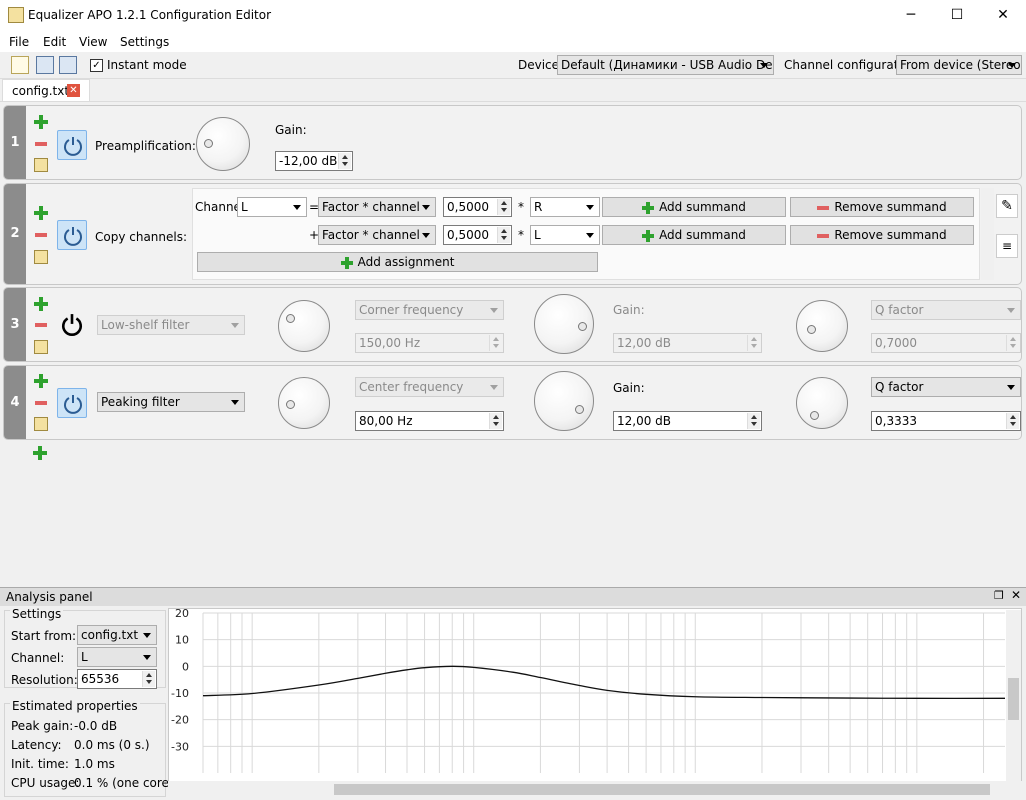 The height and width of the screenshot is (800, 1026). What do you see at coordinates (959, 65) in the screenshot?
I see `channel-config-select: From device (Stereo)` at bounding box center [959, 65].